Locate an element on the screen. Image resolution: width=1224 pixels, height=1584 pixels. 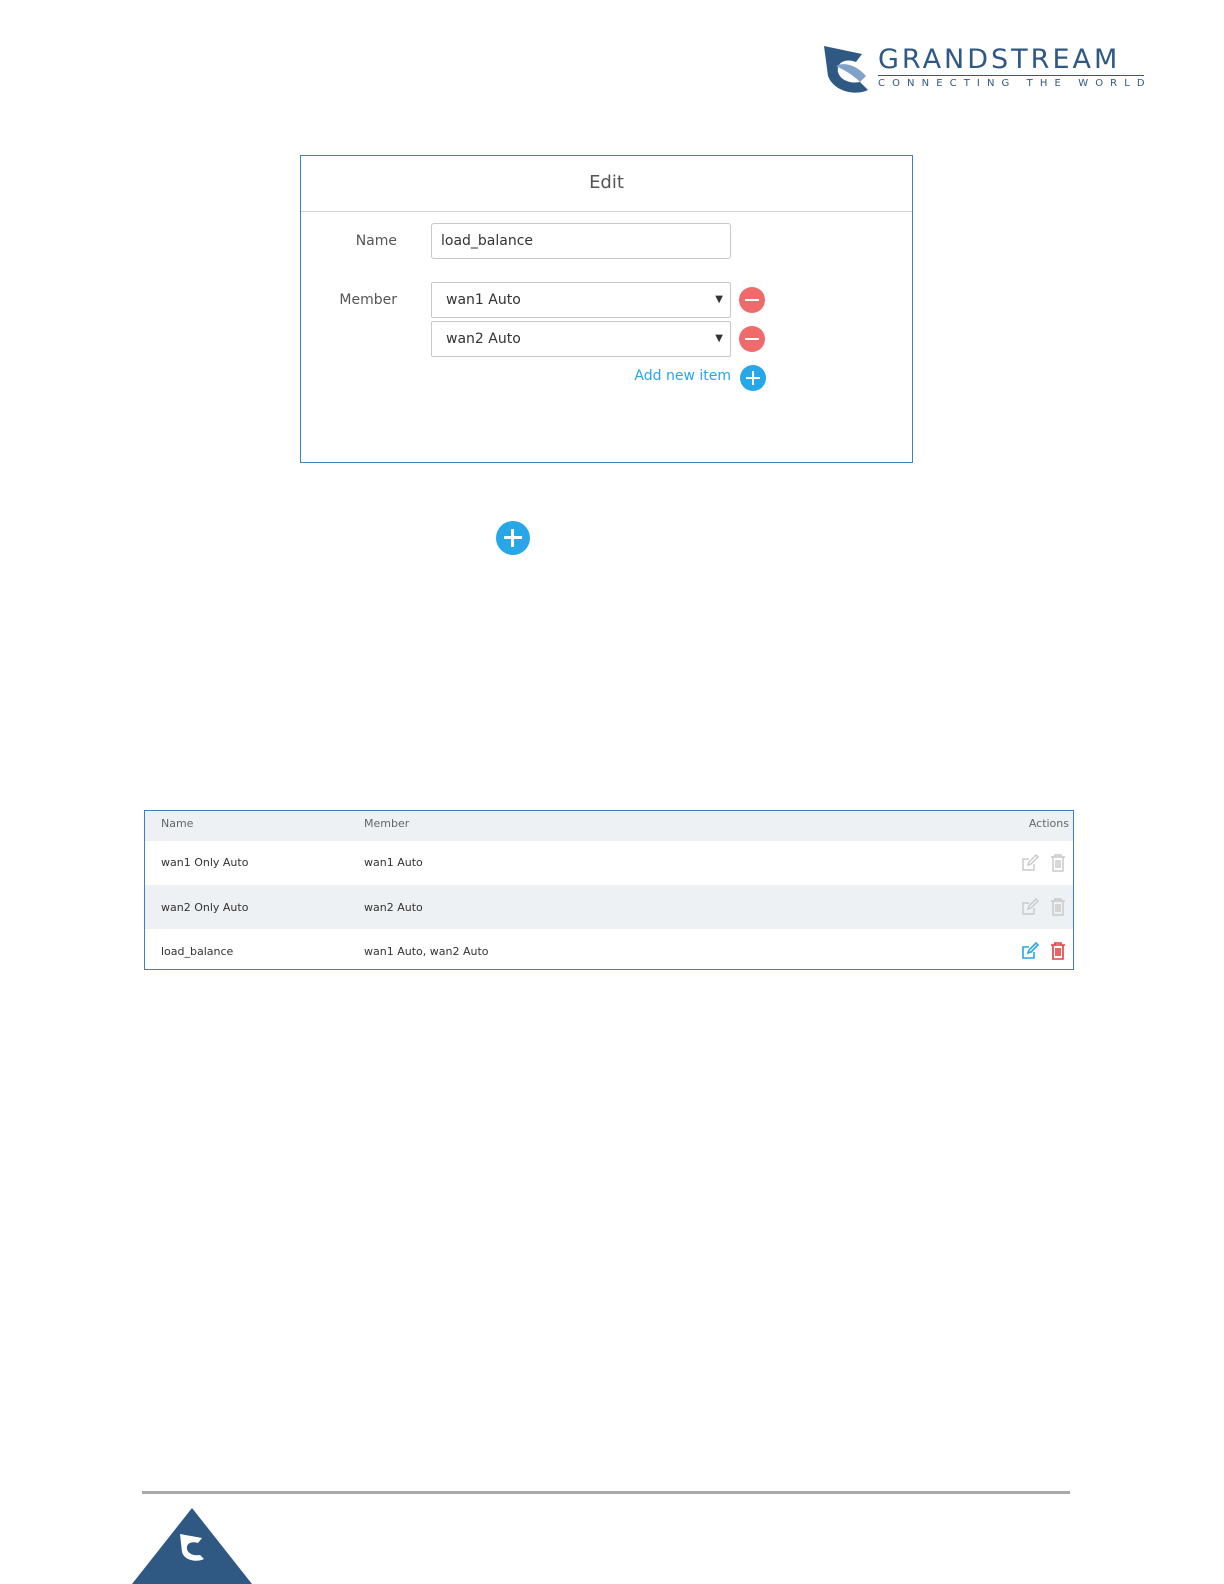
member-select-2: wan2 Auto ▼ is located at coordinates (581, 339).